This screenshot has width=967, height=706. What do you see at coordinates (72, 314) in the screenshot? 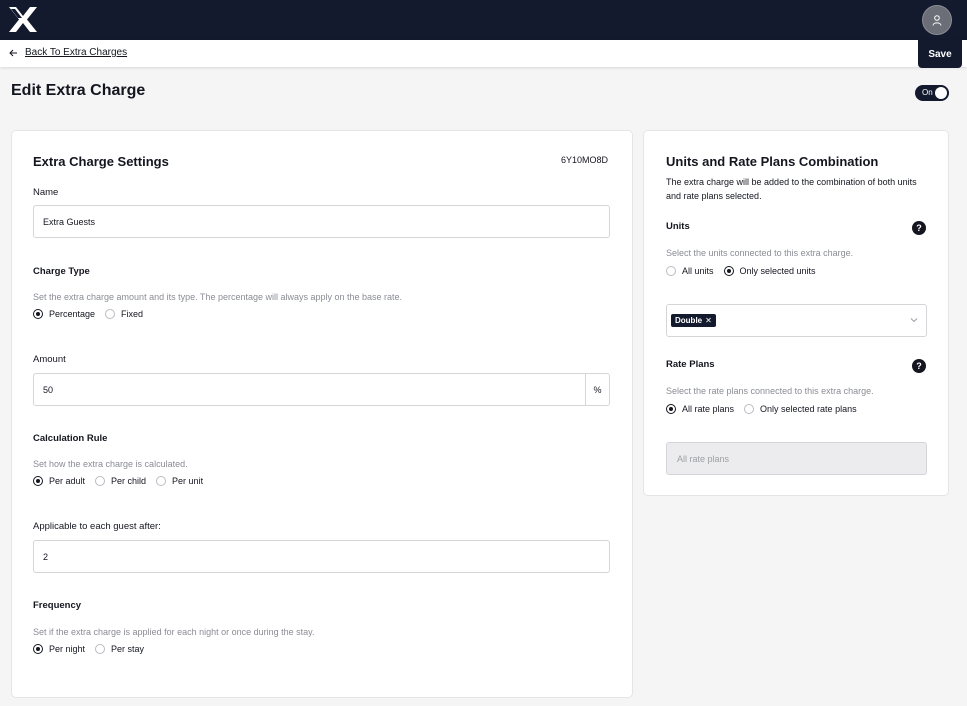
I see `radio-label: Percentage` at bounding box center [72, 314].